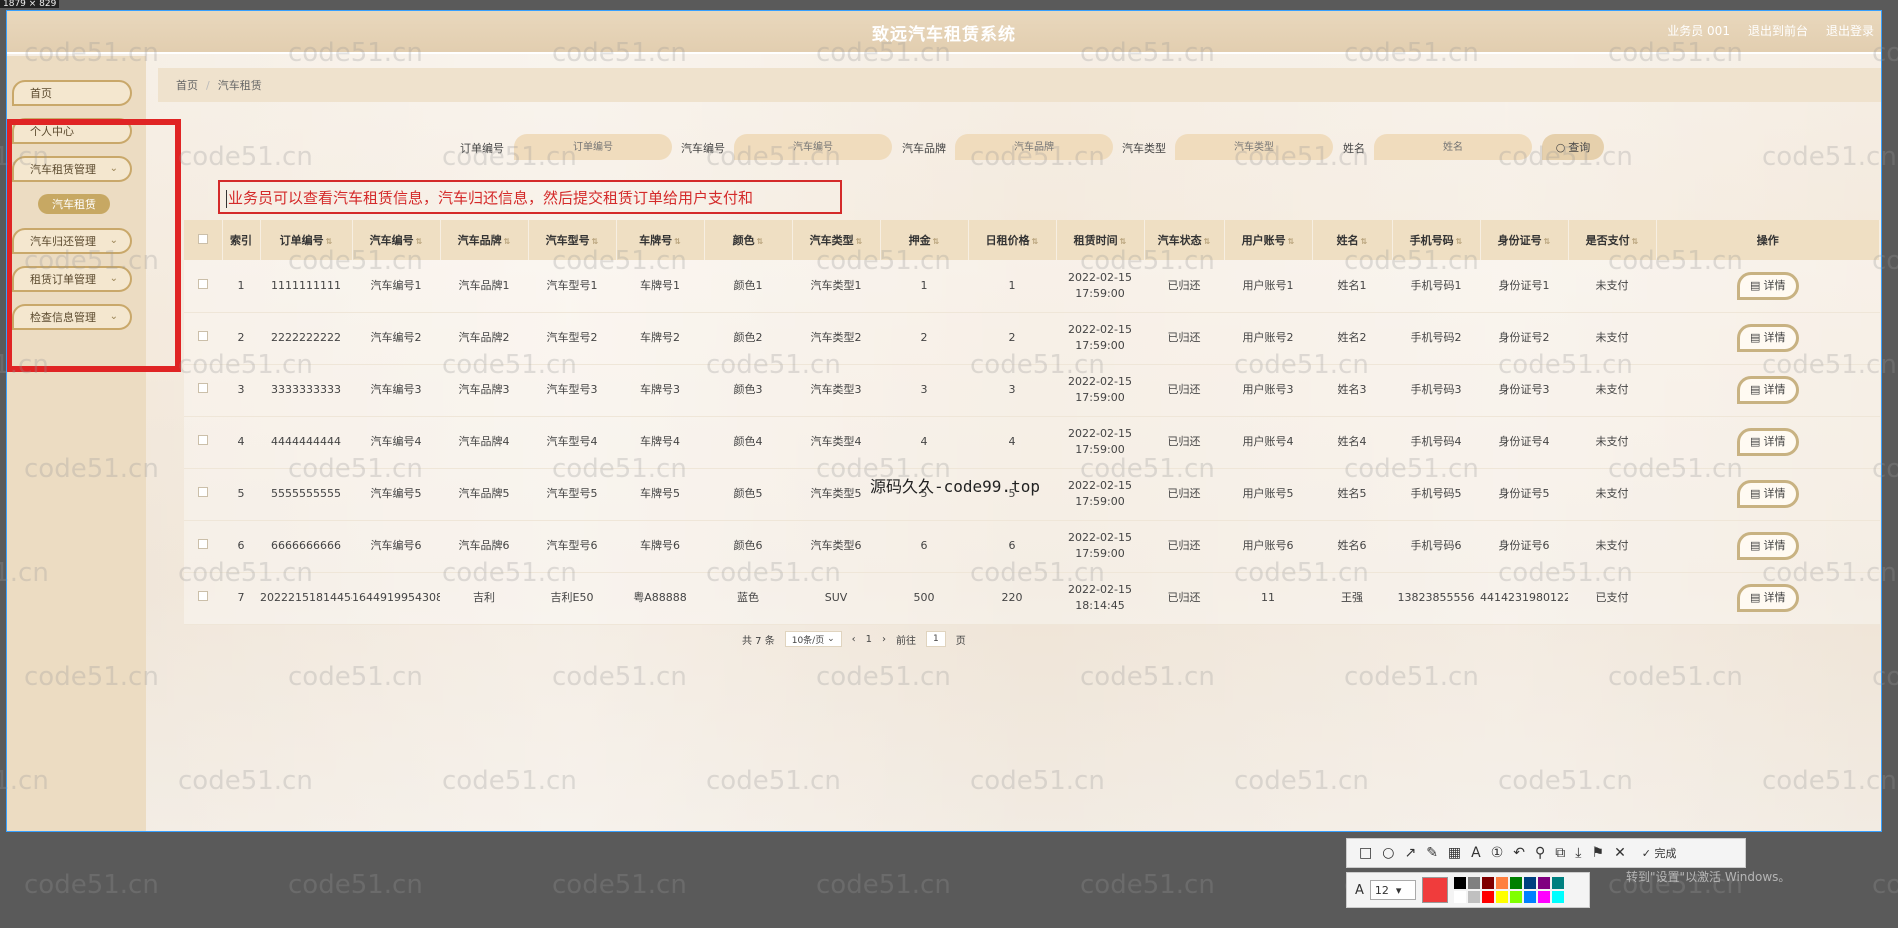  What do you see at coordinates (1598, 853) in the screenshot?
I see `bookmark-icon: ⚑` at bounding box center [1598, 853].